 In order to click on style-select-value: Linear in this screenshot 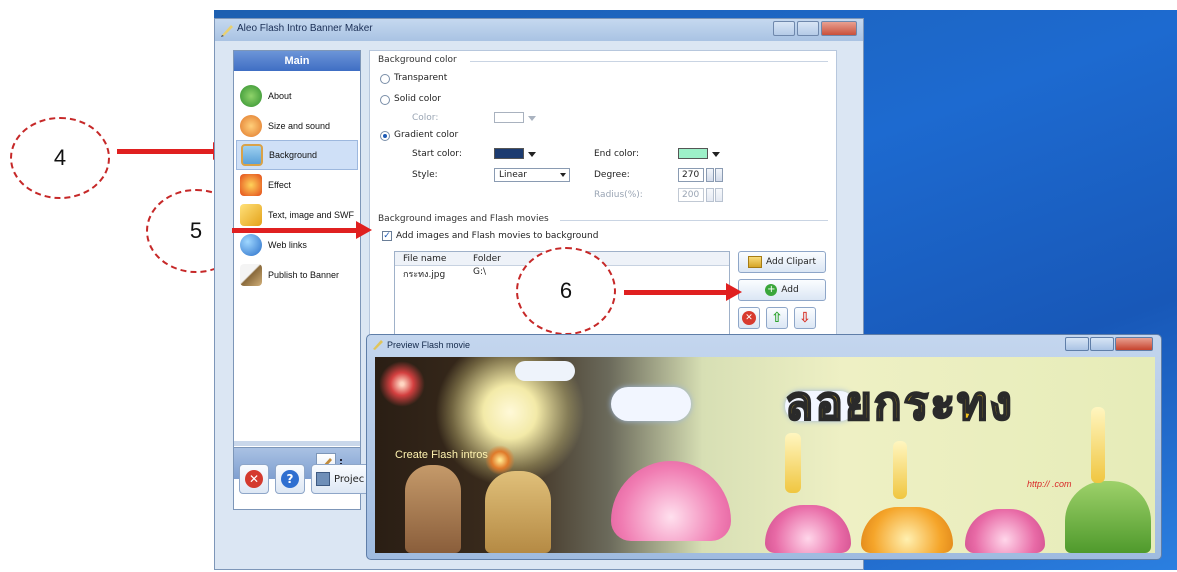, I will do `click(513, 175)`.